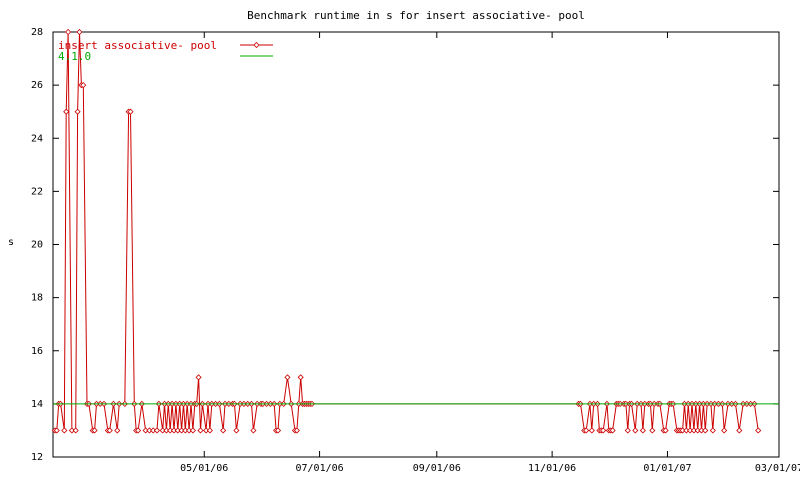  What do you see at coordinates (777, 468) in the screenshot?
I see `x-tick-label: 03/01/07` at bounding box center [777, 468].